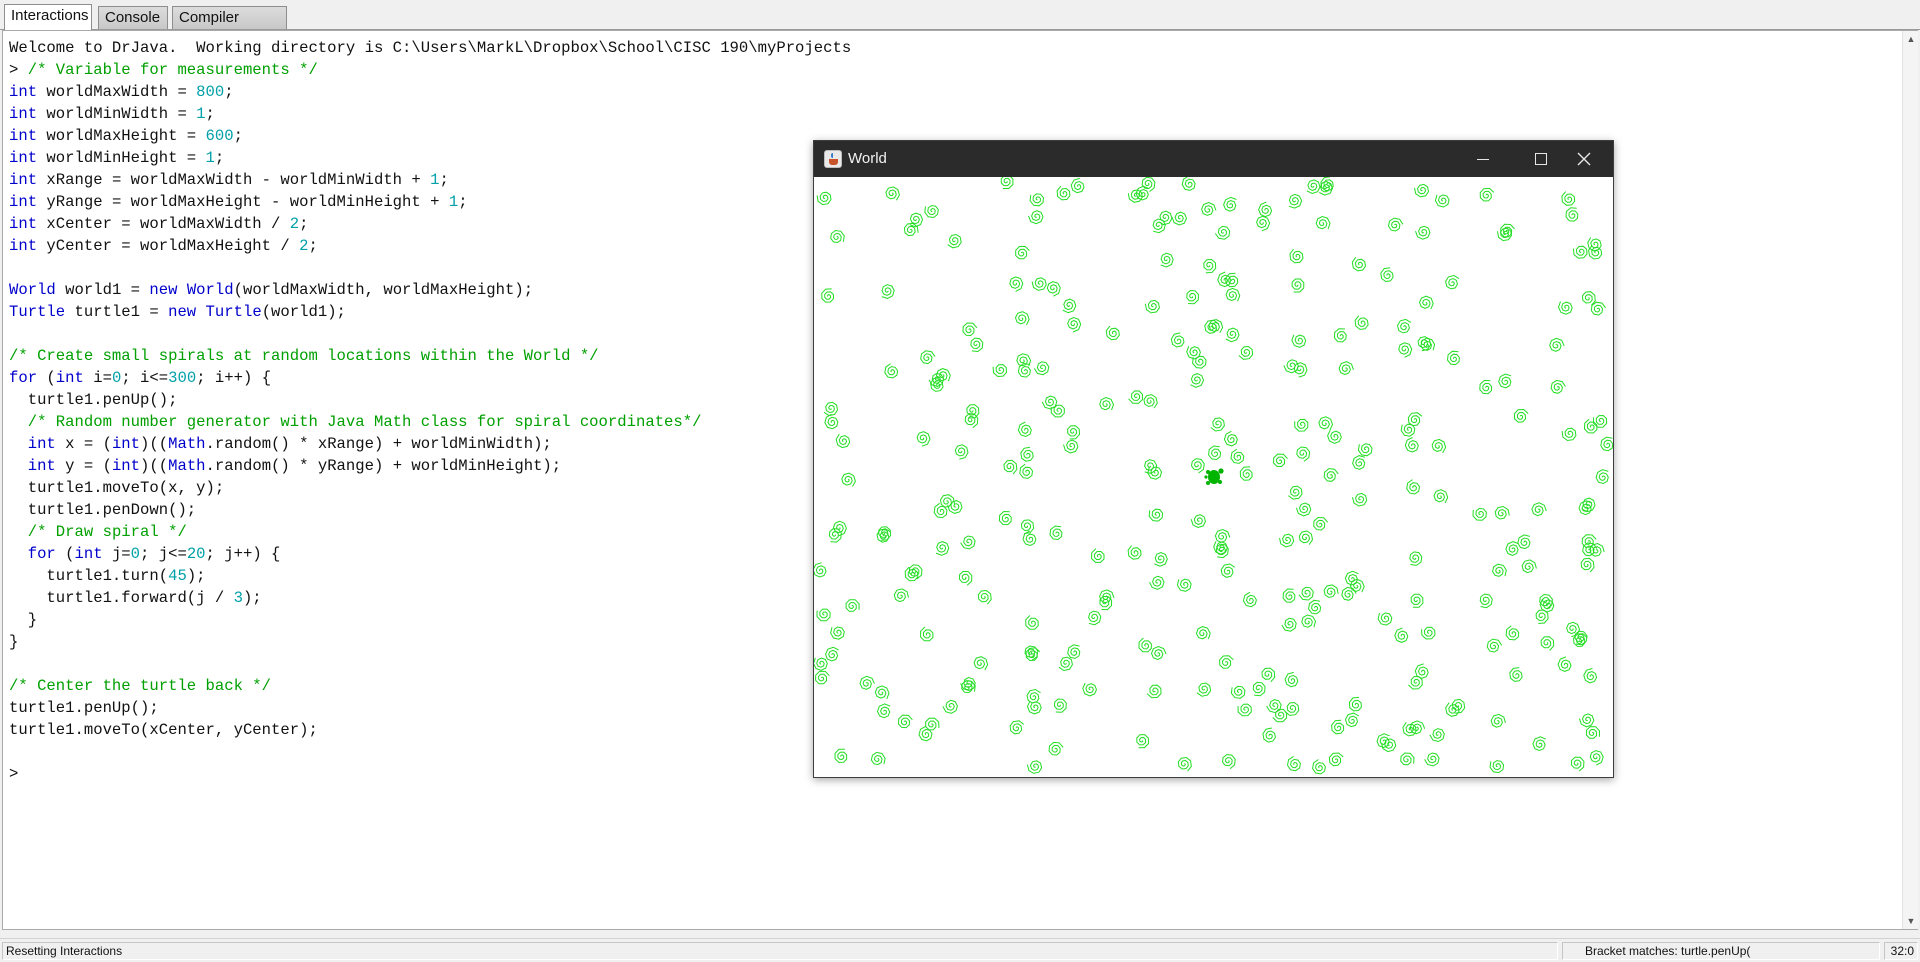 This screenshot has width=1920, height=962. I want to click on code-token: for, so click(41, 554).